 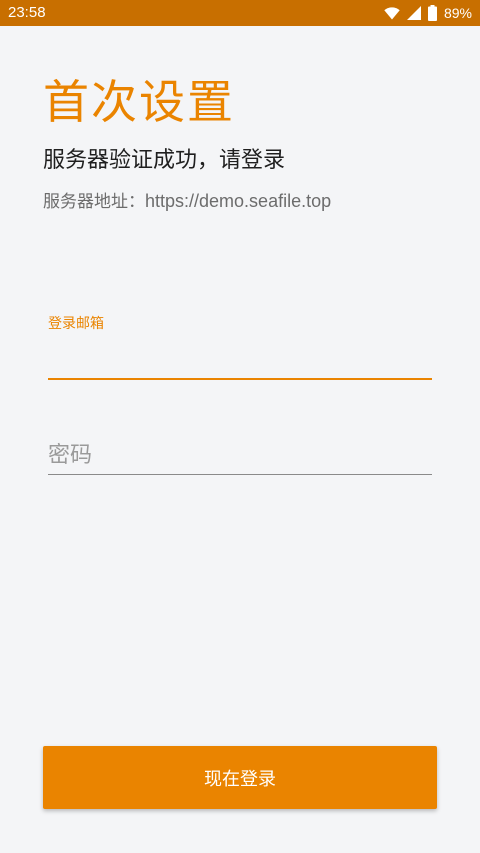 I want to click on email-field-label: 登录邮箱, so click(x=76, y=324).